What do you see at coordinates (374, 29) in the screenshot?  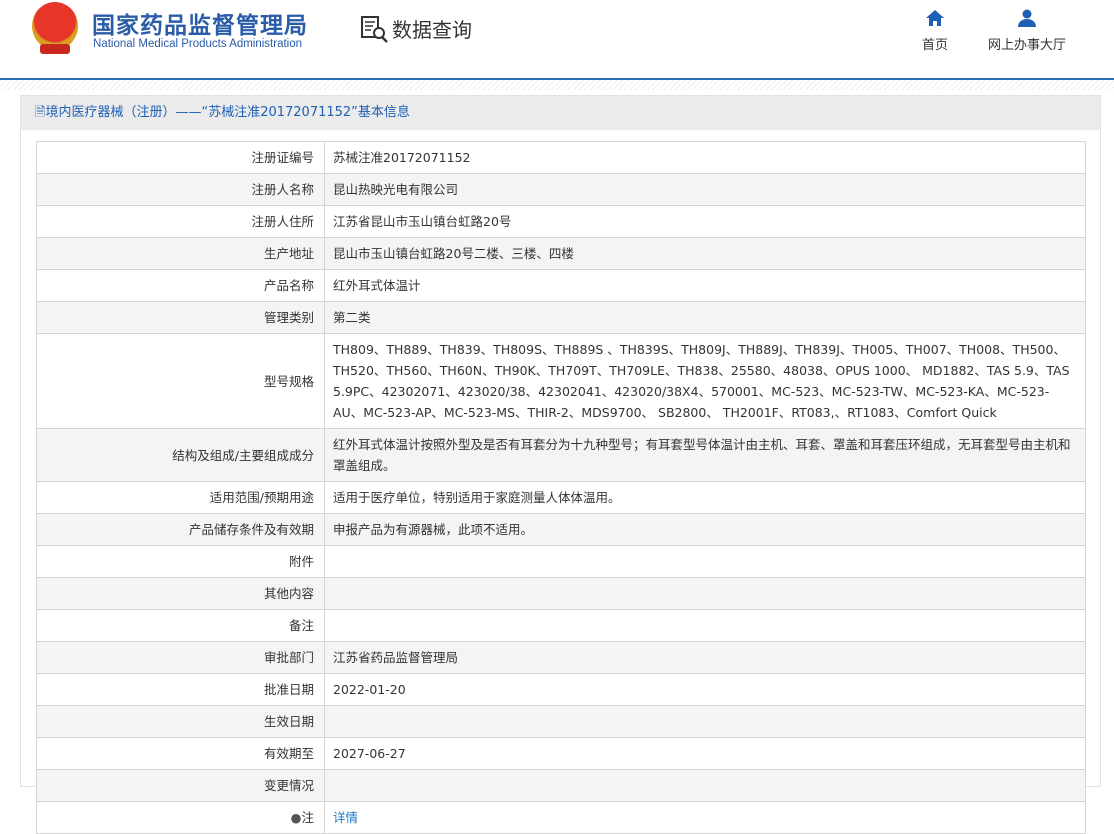 I see `document-search-icon` at bounding box center [374, 29].